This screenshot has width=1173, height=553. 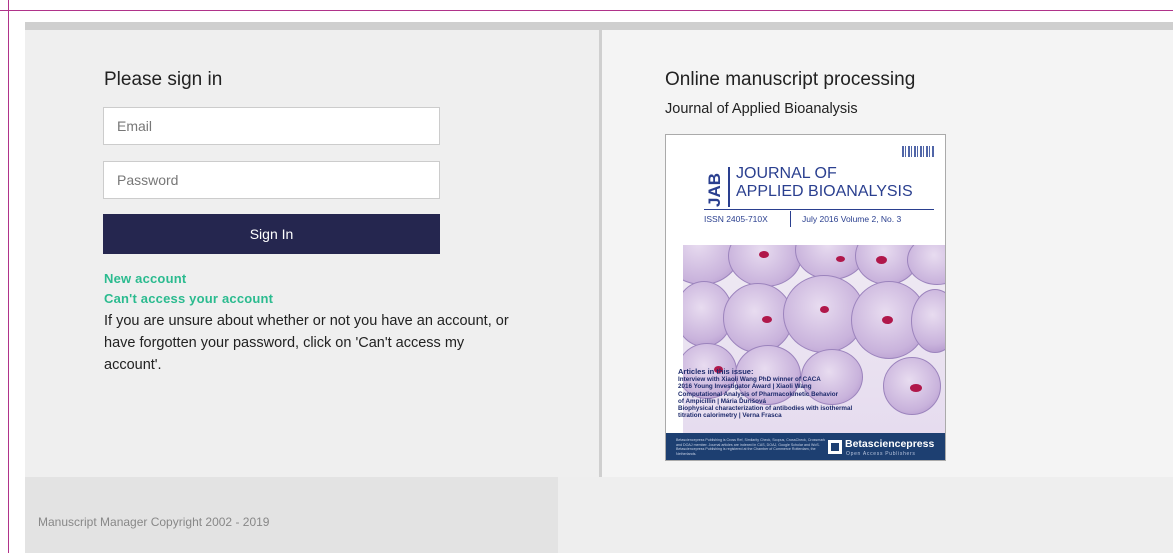 I want to click on article-line: of Ampicillin | Mária Ďurišová, so click(x=722, y=401).